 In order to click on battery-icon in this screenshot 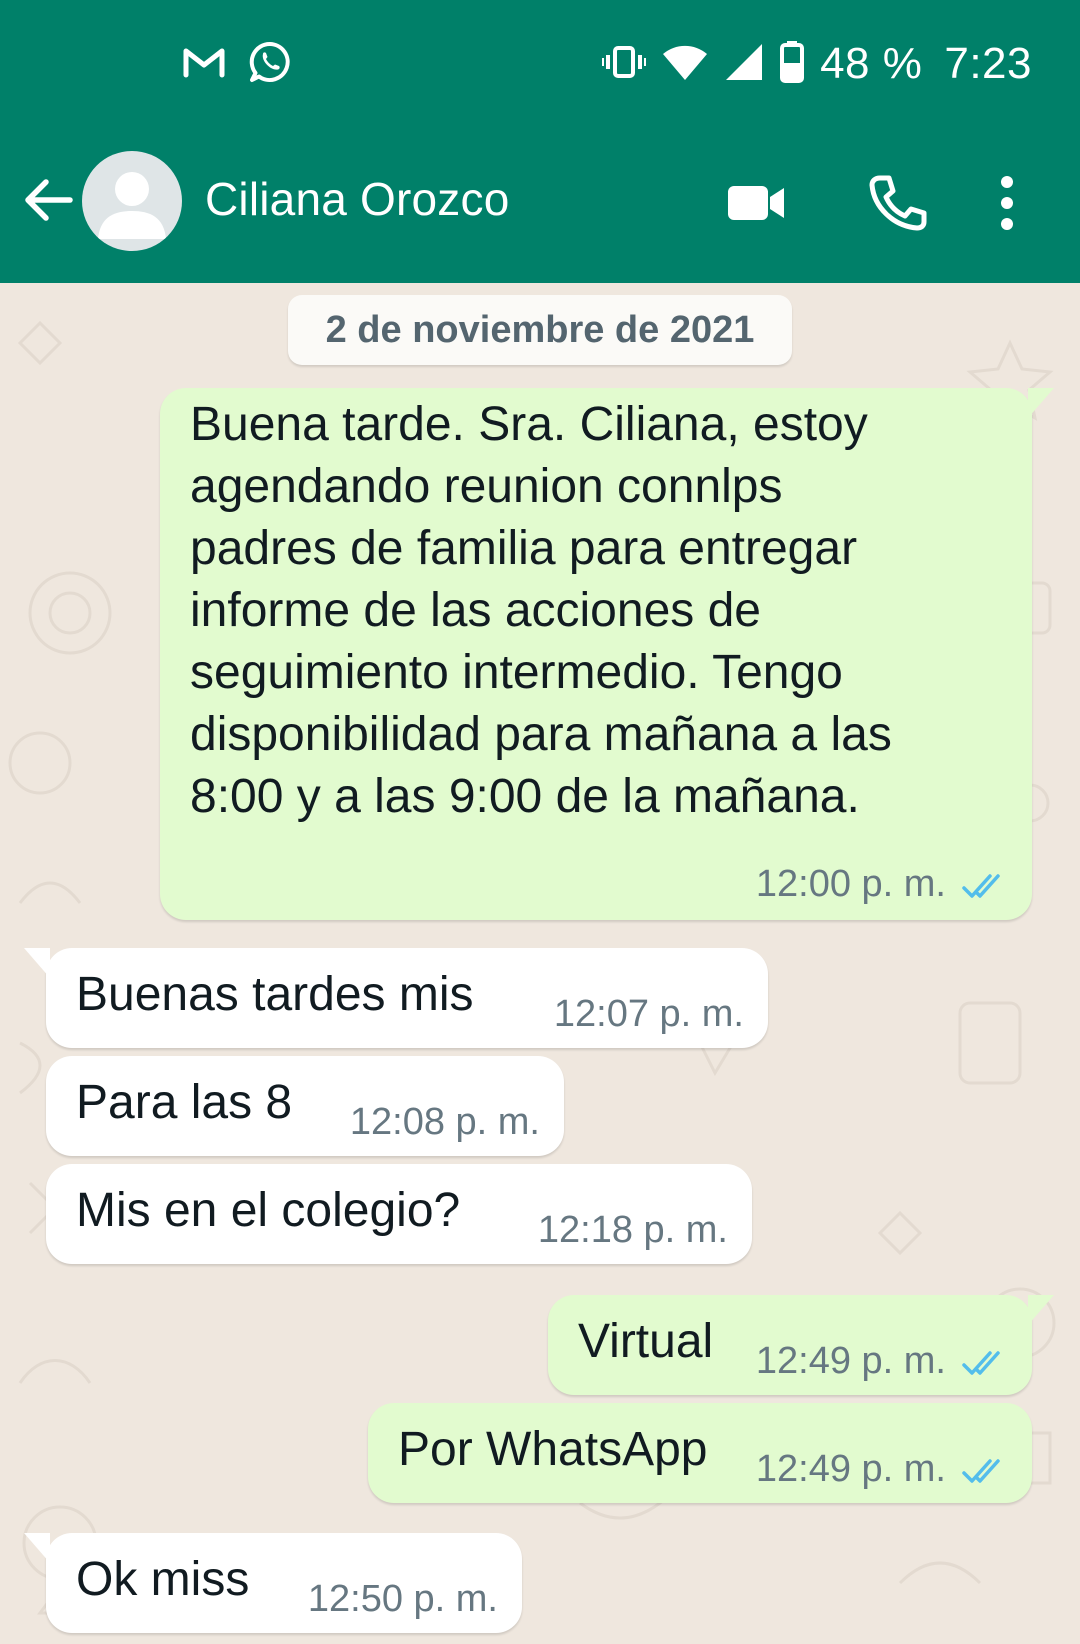, I will do `click(792, 64)`.